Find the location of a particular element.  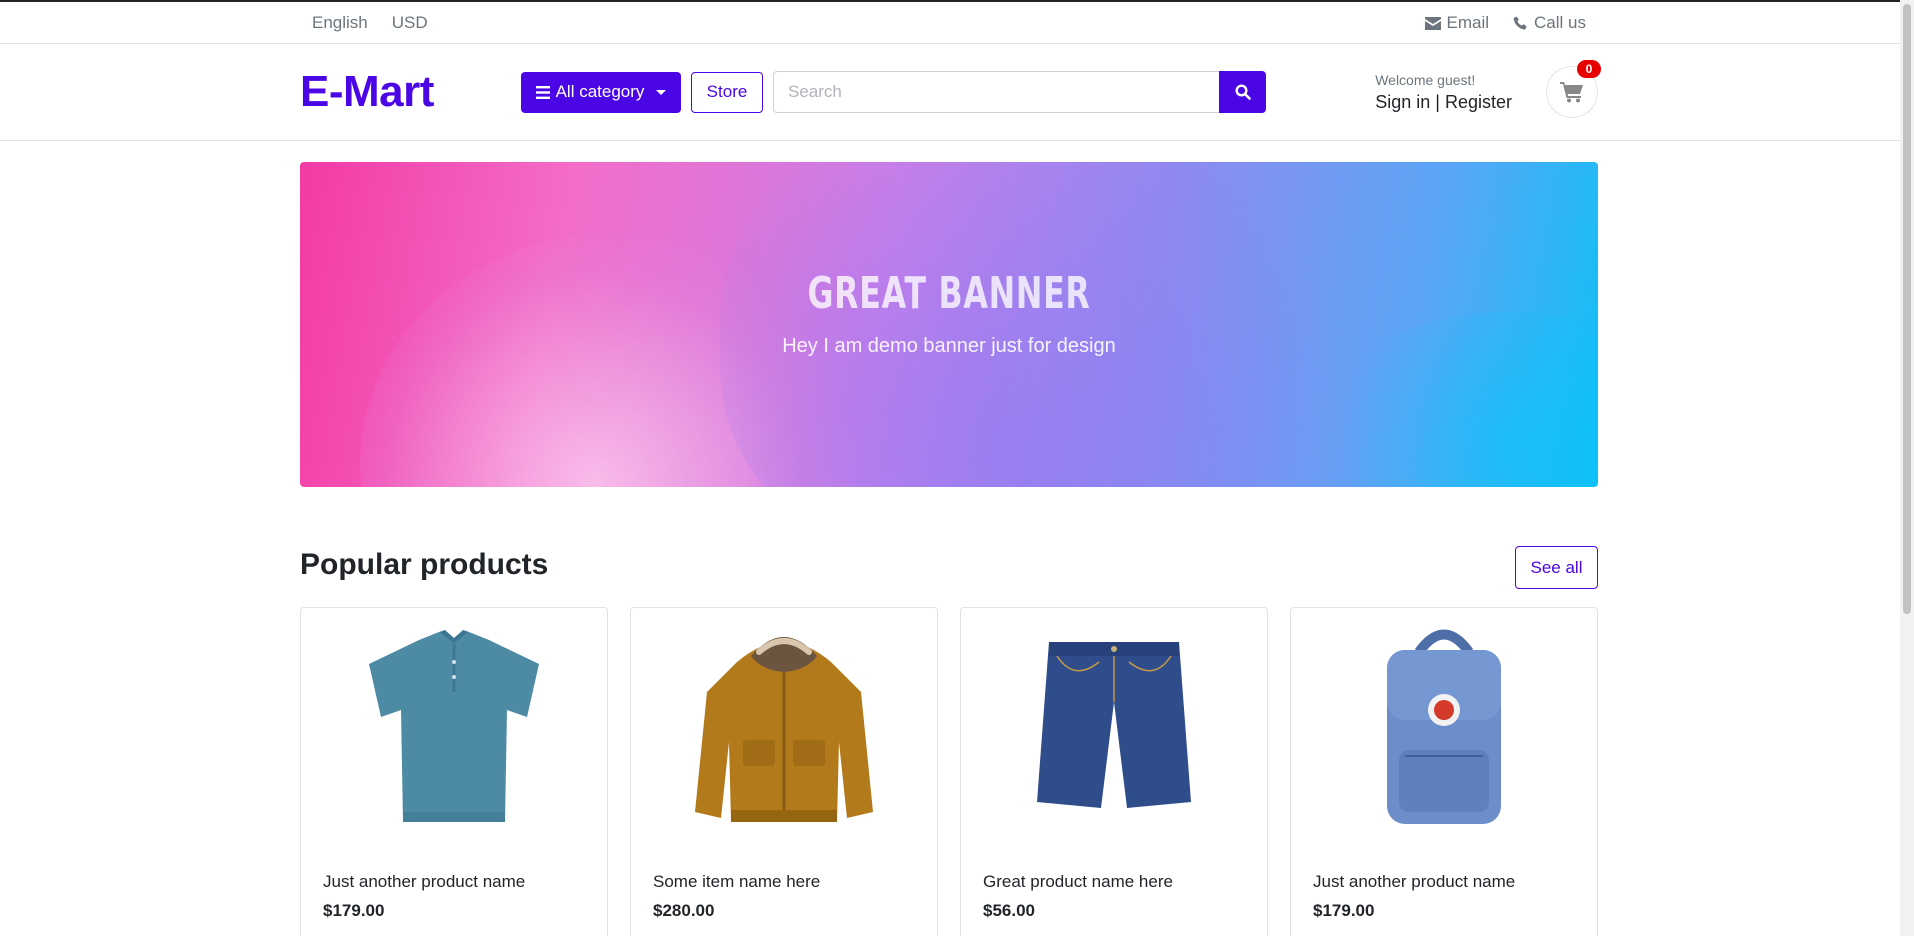

search-bar is located at coordinates (1019, 92).